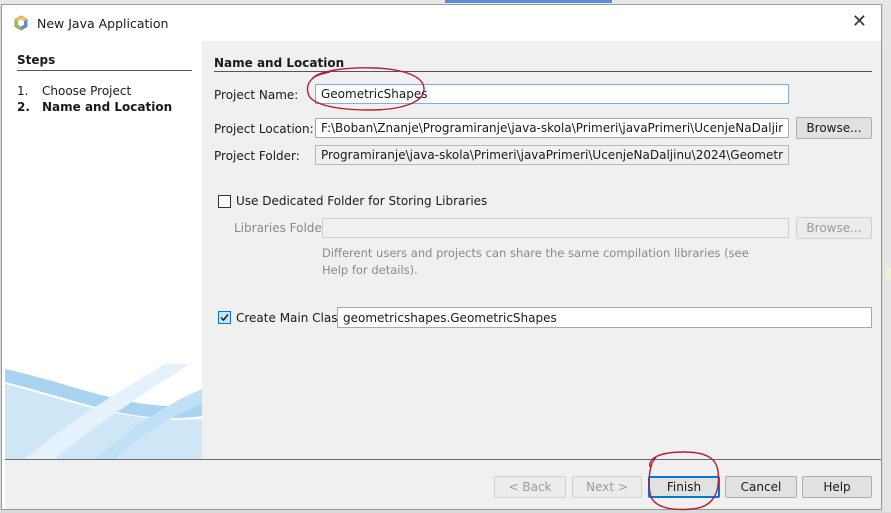  What do you see at coordinates (552, 94) in the screenshot?
I see `project-name-input` at bounding box center [552, 94].